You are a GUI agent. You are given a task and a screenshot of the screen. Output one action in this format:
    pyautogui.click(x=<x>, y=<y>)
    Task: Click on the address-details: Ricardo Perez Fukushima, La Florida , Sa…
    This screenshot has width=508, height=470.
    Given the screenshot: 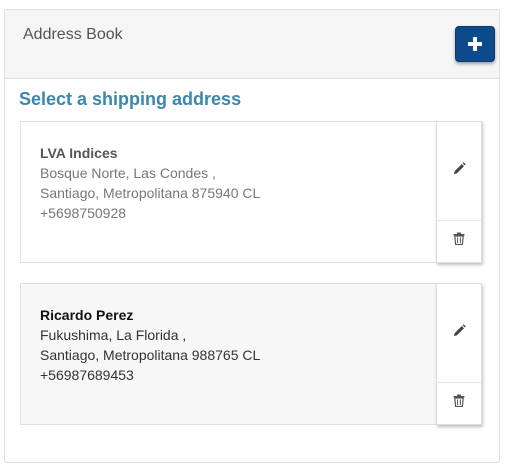 What is the action you would take?
    pyautogui.click(x=150, y=345)
    